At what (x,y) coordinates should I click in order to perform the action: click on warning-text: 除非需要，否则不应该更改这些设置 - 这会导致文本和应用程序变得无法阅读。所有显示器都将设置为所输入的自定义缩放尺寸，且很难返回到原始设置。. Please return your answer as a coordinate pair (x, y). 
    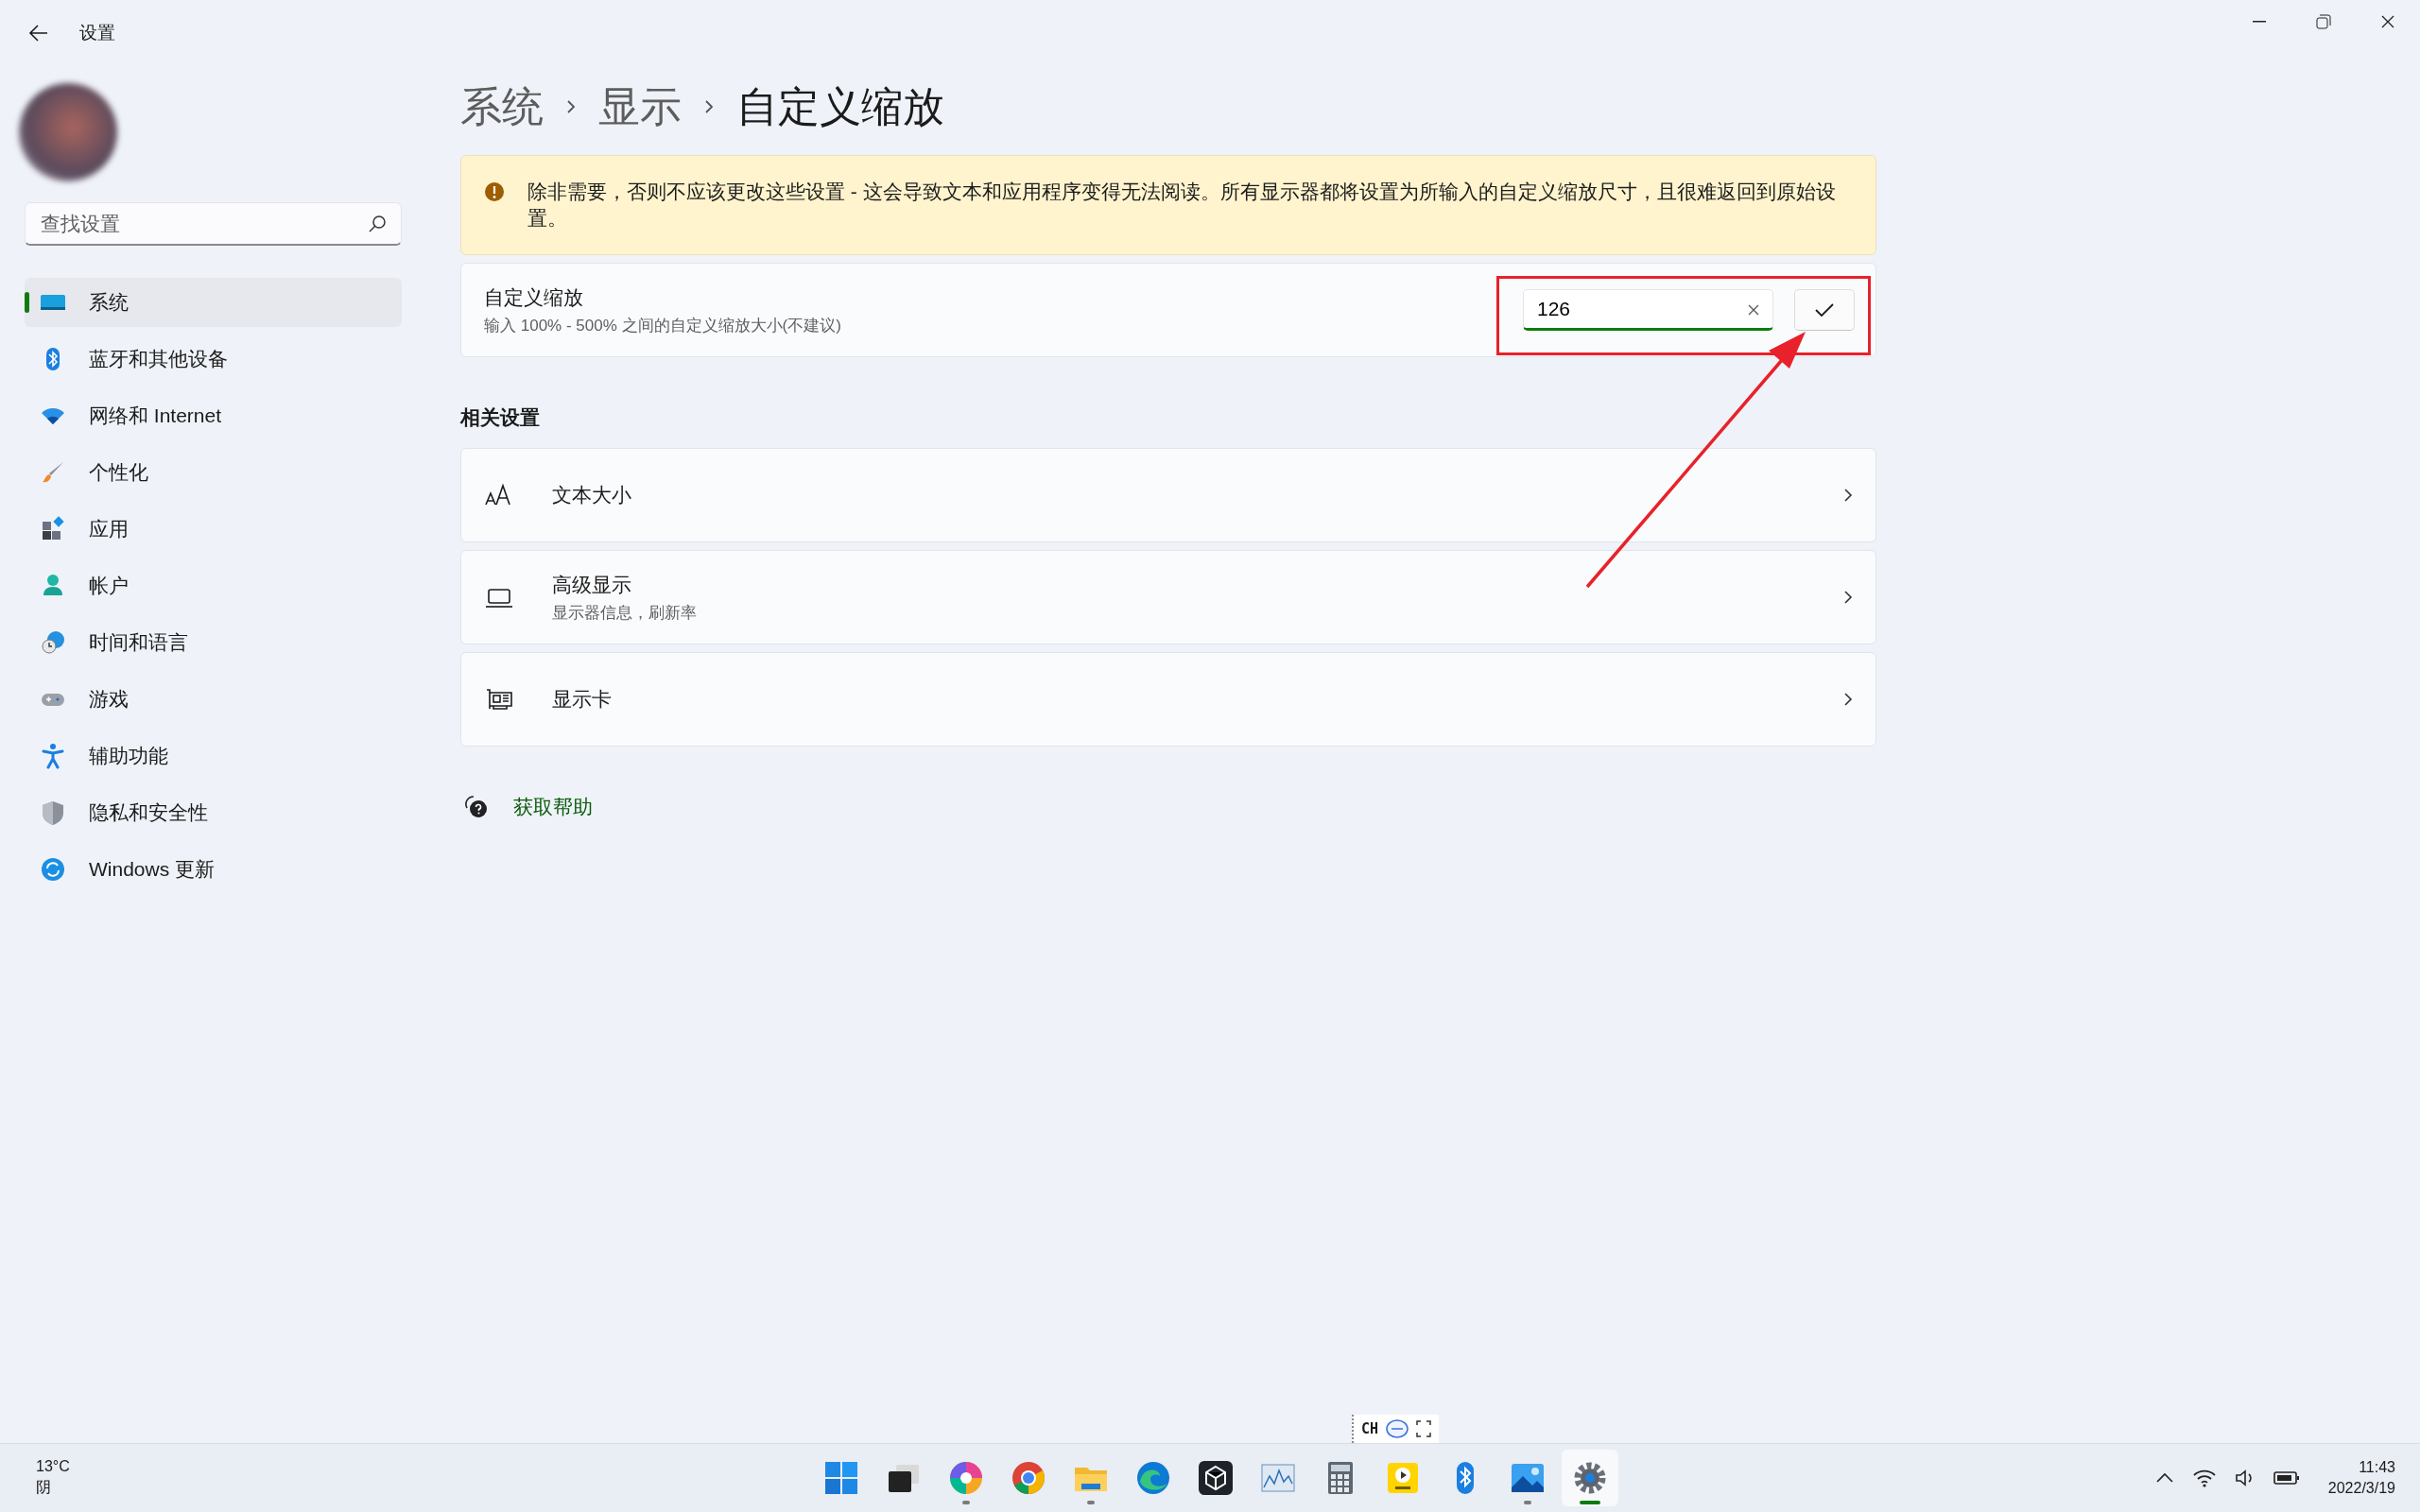
    Looking at the image, I should click on (1181, 204).